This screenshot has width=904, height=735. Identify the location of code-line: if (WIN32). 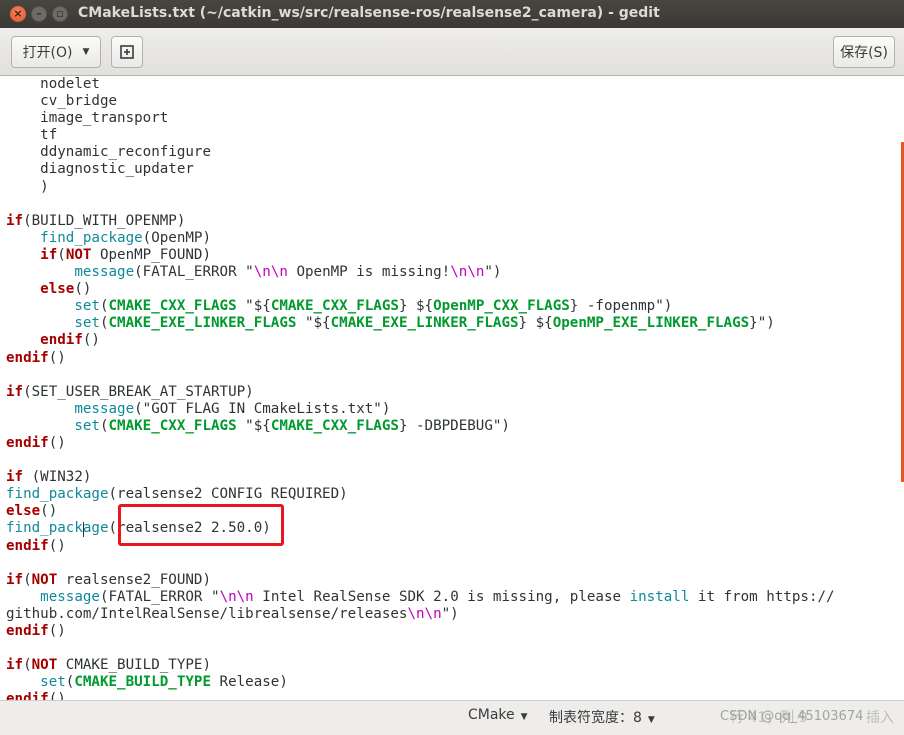
(420, 477).